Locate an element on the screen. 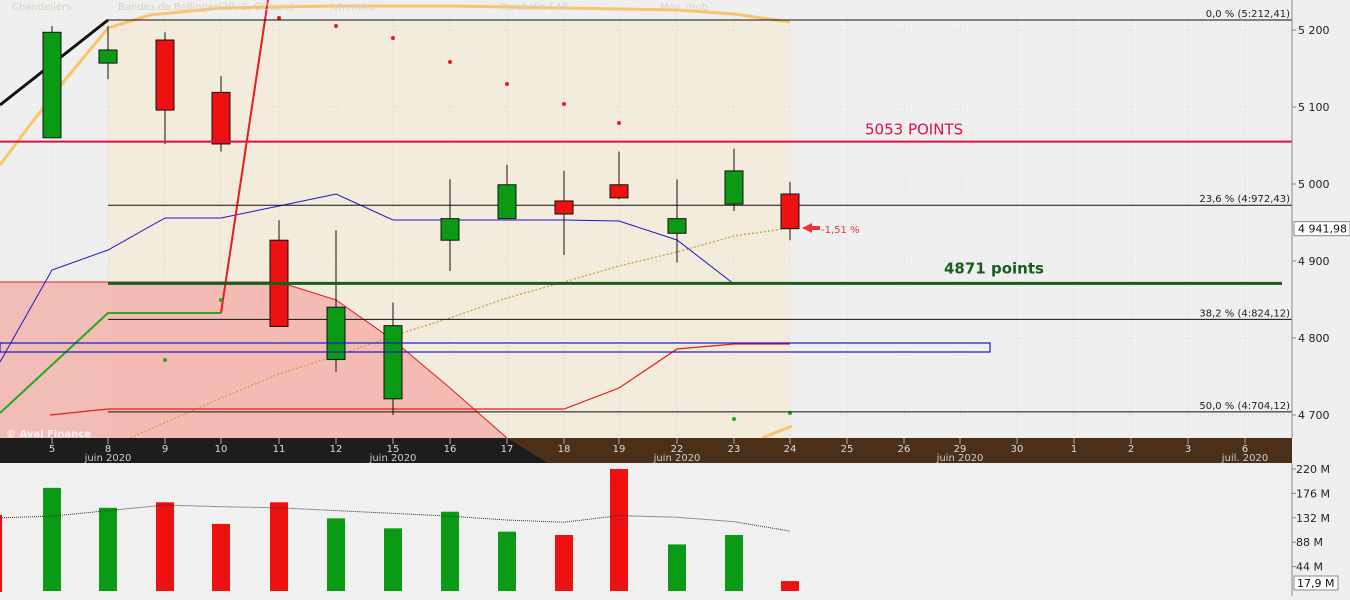 The width and height of the screenshot is (1350, 600). x-tick-label-0: 5 is located at coordinates (52, 449).